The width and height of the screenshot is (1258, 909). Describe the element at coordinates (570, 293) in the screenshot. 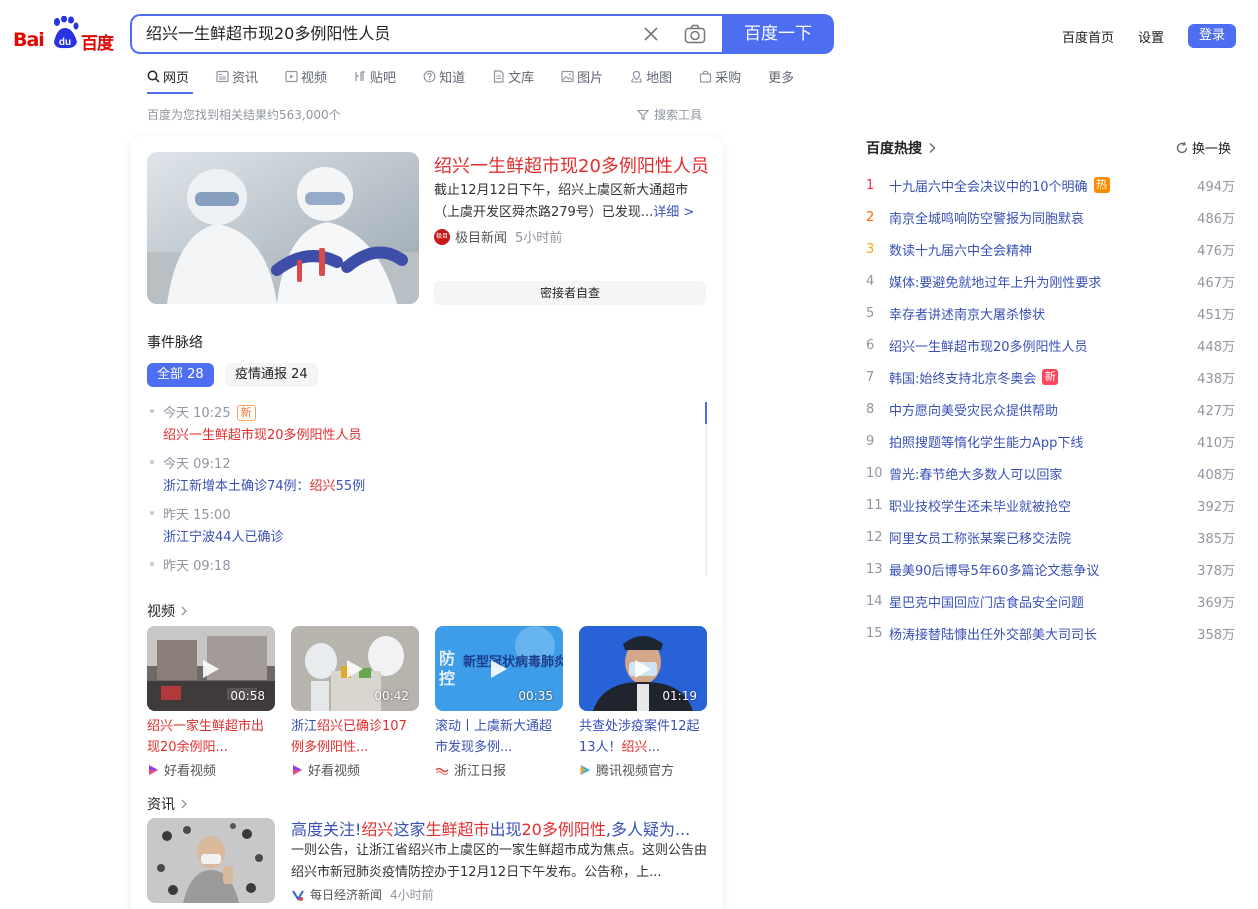

I see `close-contact-check-button: 密接者自查` at that location.